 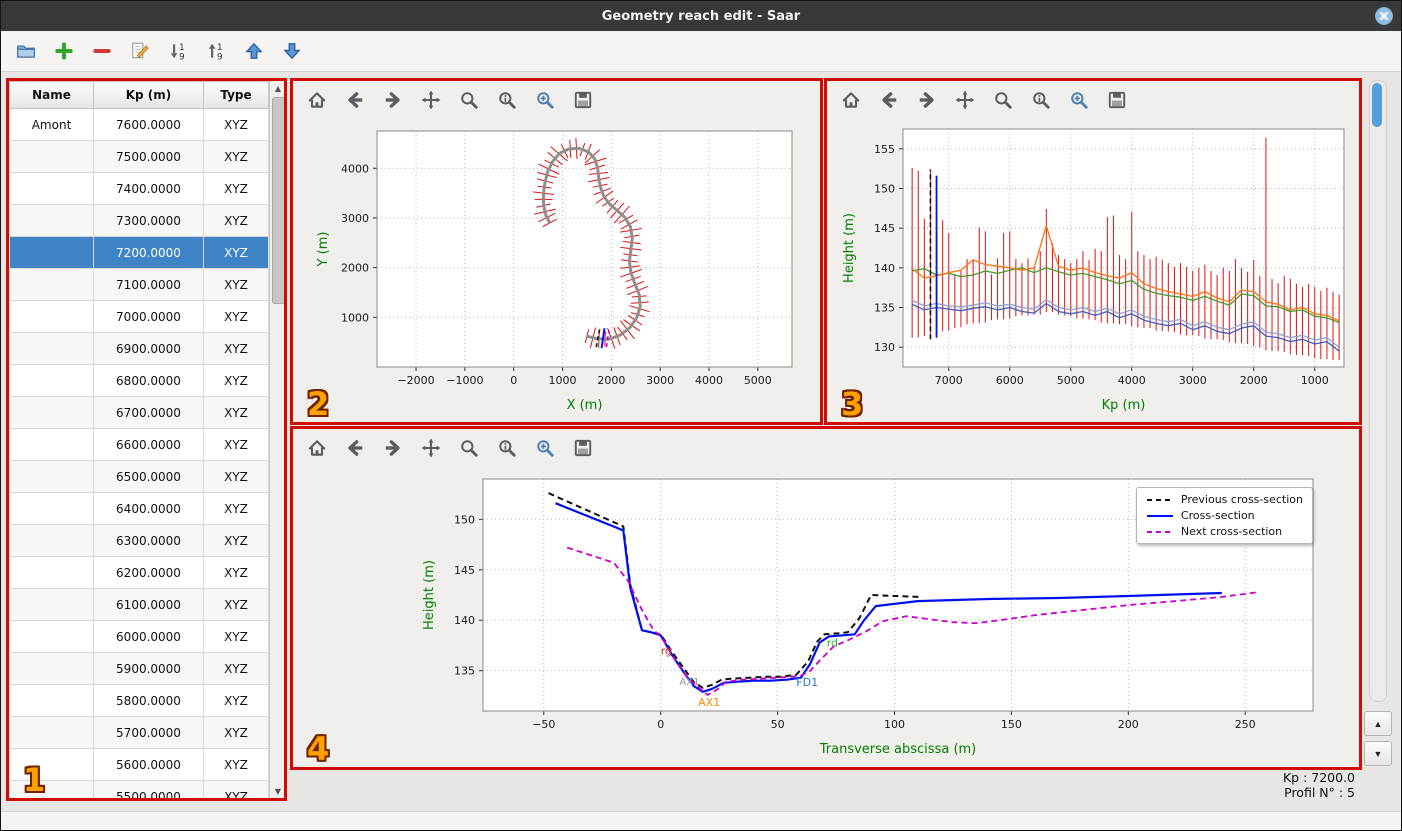 I want to click on table-row: 7100.0000 XYZ, so click(x=139, y=284).